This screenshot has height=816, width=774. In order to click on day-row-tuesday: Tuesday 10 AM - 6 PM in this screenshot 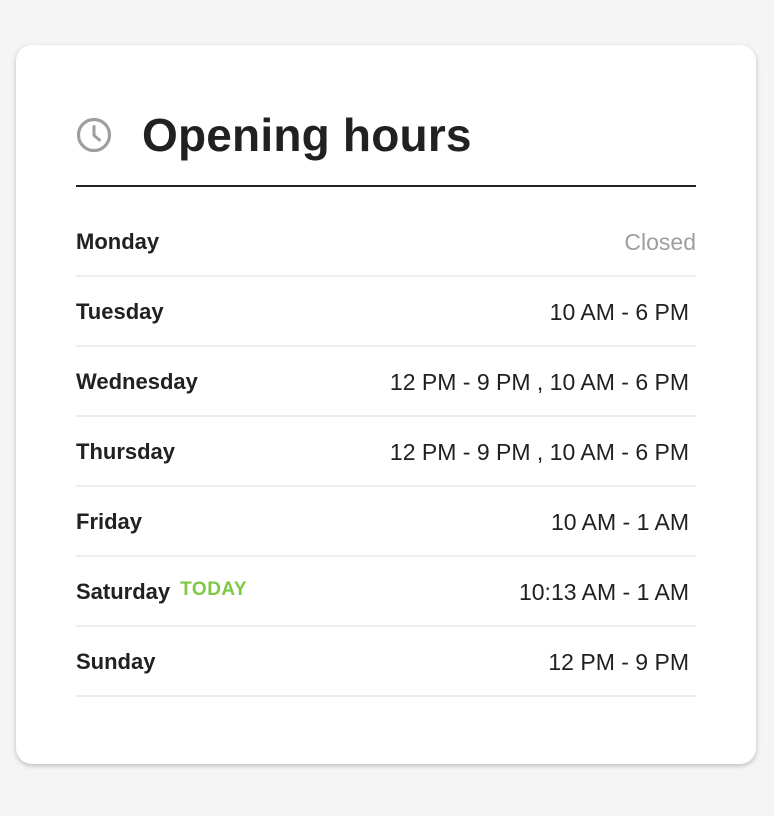, I will do `click(386, 312)`.